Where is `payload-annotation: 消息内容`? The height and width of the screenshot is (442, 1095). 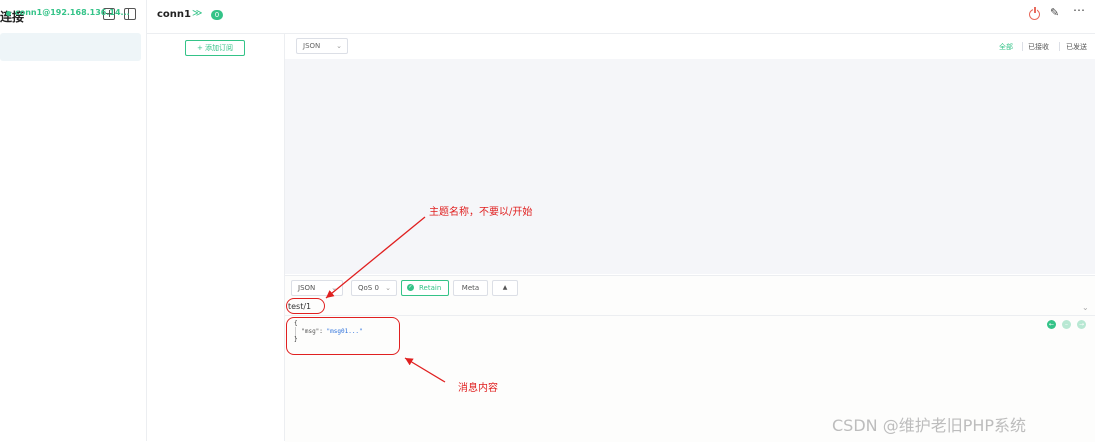
payload-annotation: 消息内容 is located at coordinates (478, 388).